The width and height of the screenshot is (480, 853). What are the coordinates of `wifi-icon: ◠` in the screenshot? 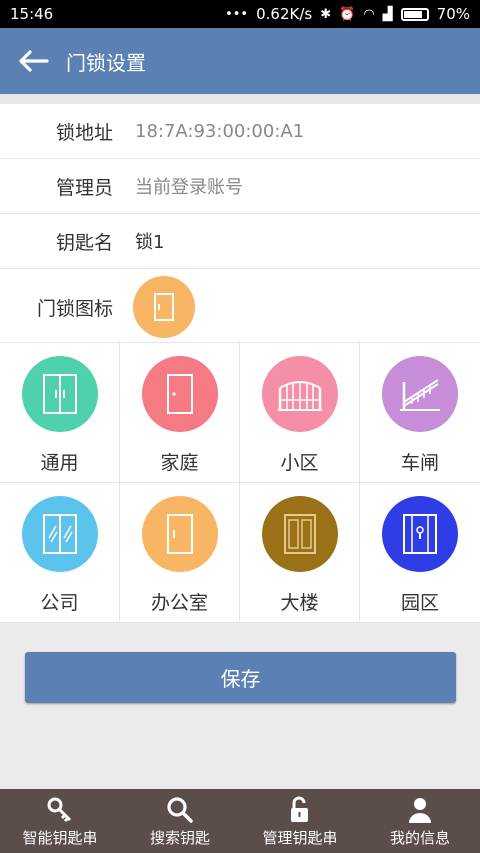 It's located at (369, 14).